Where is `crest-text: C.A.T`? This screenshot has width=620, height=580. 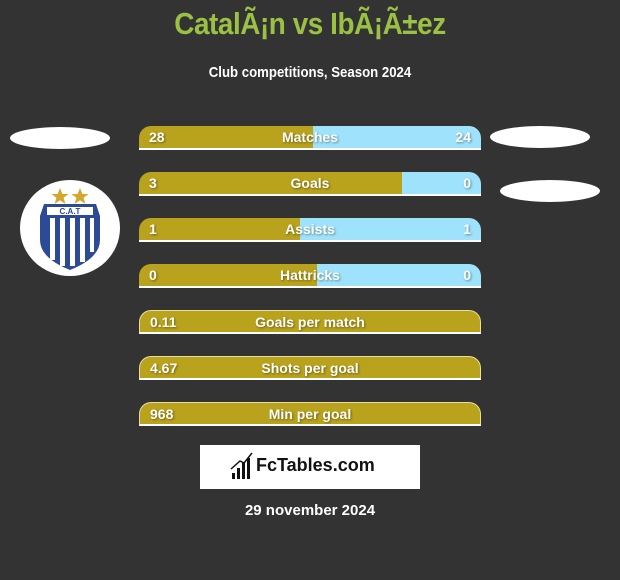 crest-text: C.A.T is located at coordinates (70, 211).